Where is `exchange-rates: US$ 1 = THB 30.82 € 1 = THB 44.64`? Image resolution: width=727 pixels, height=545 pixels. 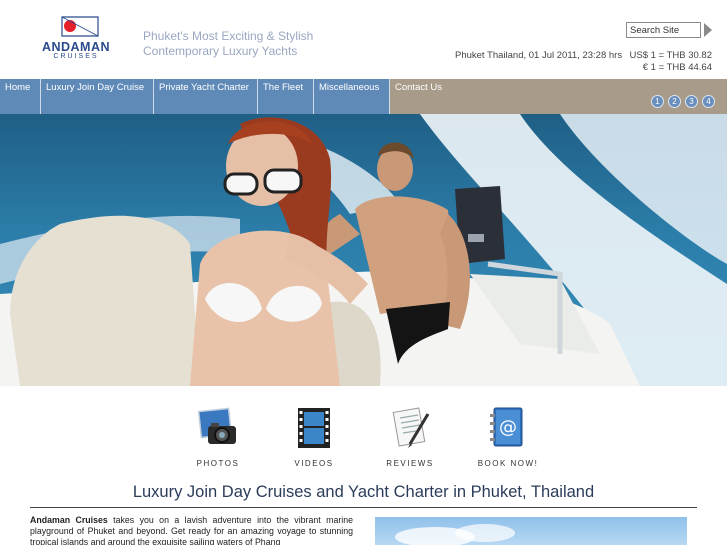 exchange-rates: US$ 1 = THB 30.82 € 1 = THB 44.64 is located at coordinates (671, 61).